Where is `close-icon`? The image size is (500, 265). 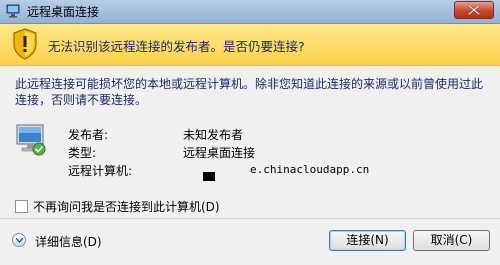
close-icon is located at coordinates (474, 10).